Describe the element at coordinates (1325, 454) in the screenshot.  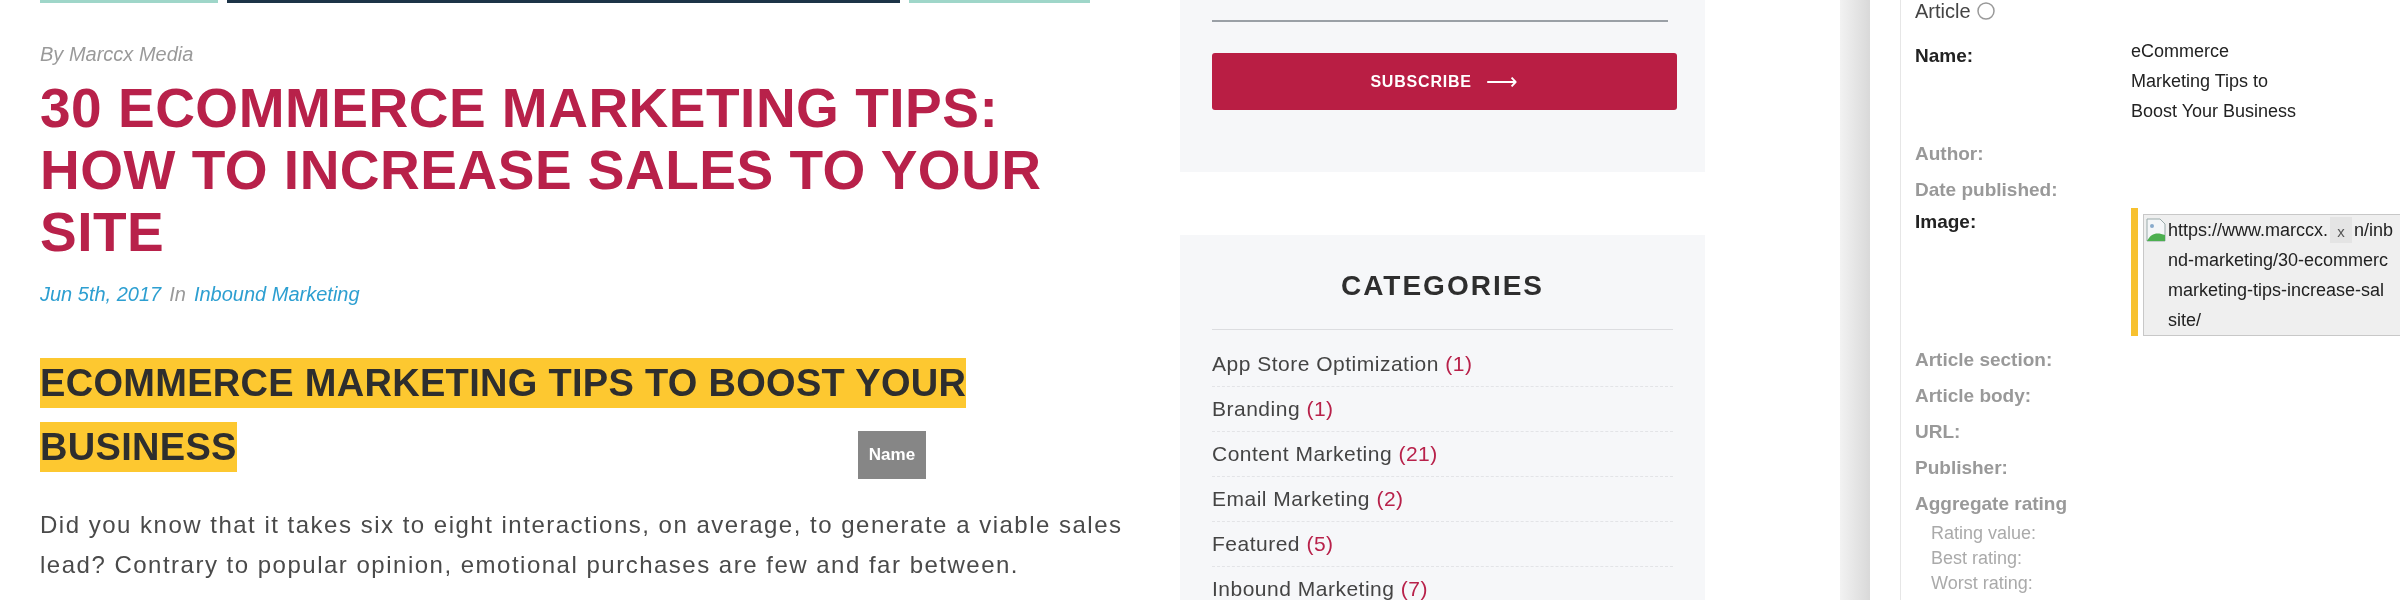
I see `category-link: Content Marketing (21)` at that location.